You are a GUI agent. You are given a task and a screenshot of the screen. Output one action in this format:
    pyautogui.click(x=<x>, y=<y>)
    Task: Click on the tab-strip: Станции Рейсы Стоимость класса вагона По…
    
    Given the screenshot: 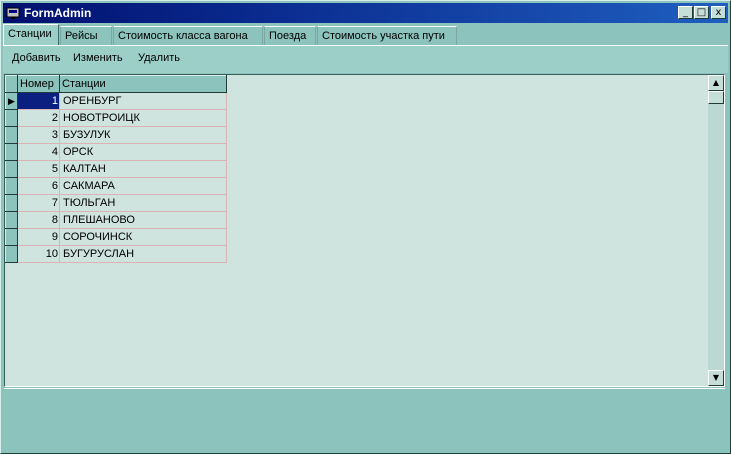 What is the action you would take?
    pyautogui.click(x=365, y=34)
    